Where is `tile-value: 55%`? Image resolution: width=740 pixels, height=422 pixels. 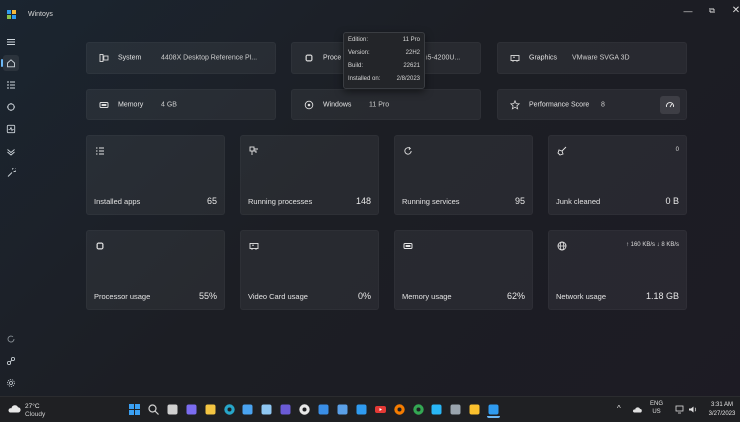 tile-value: 55% is located at coordinates (207, 296).